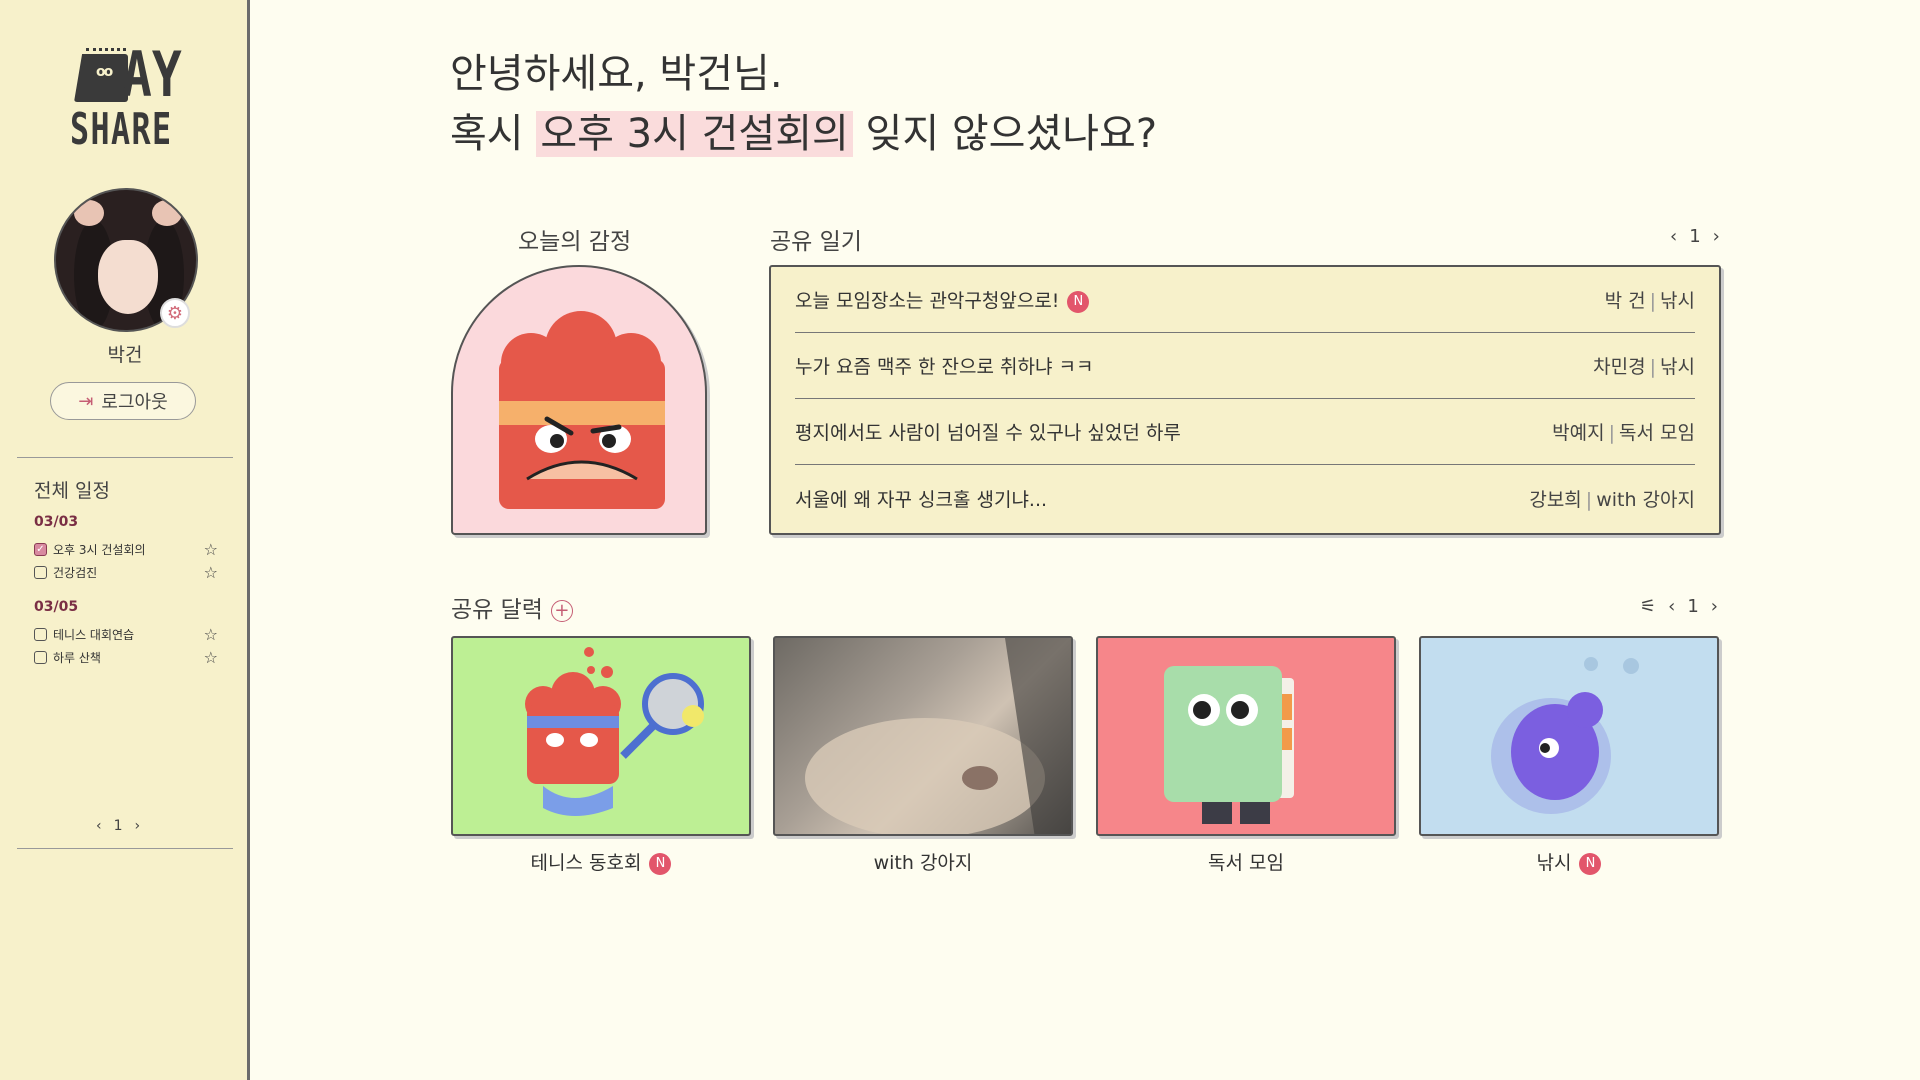 This screenshot has width=1920, height=1080. I want to click on logout-label: 로그아웃, so click(134, 402).